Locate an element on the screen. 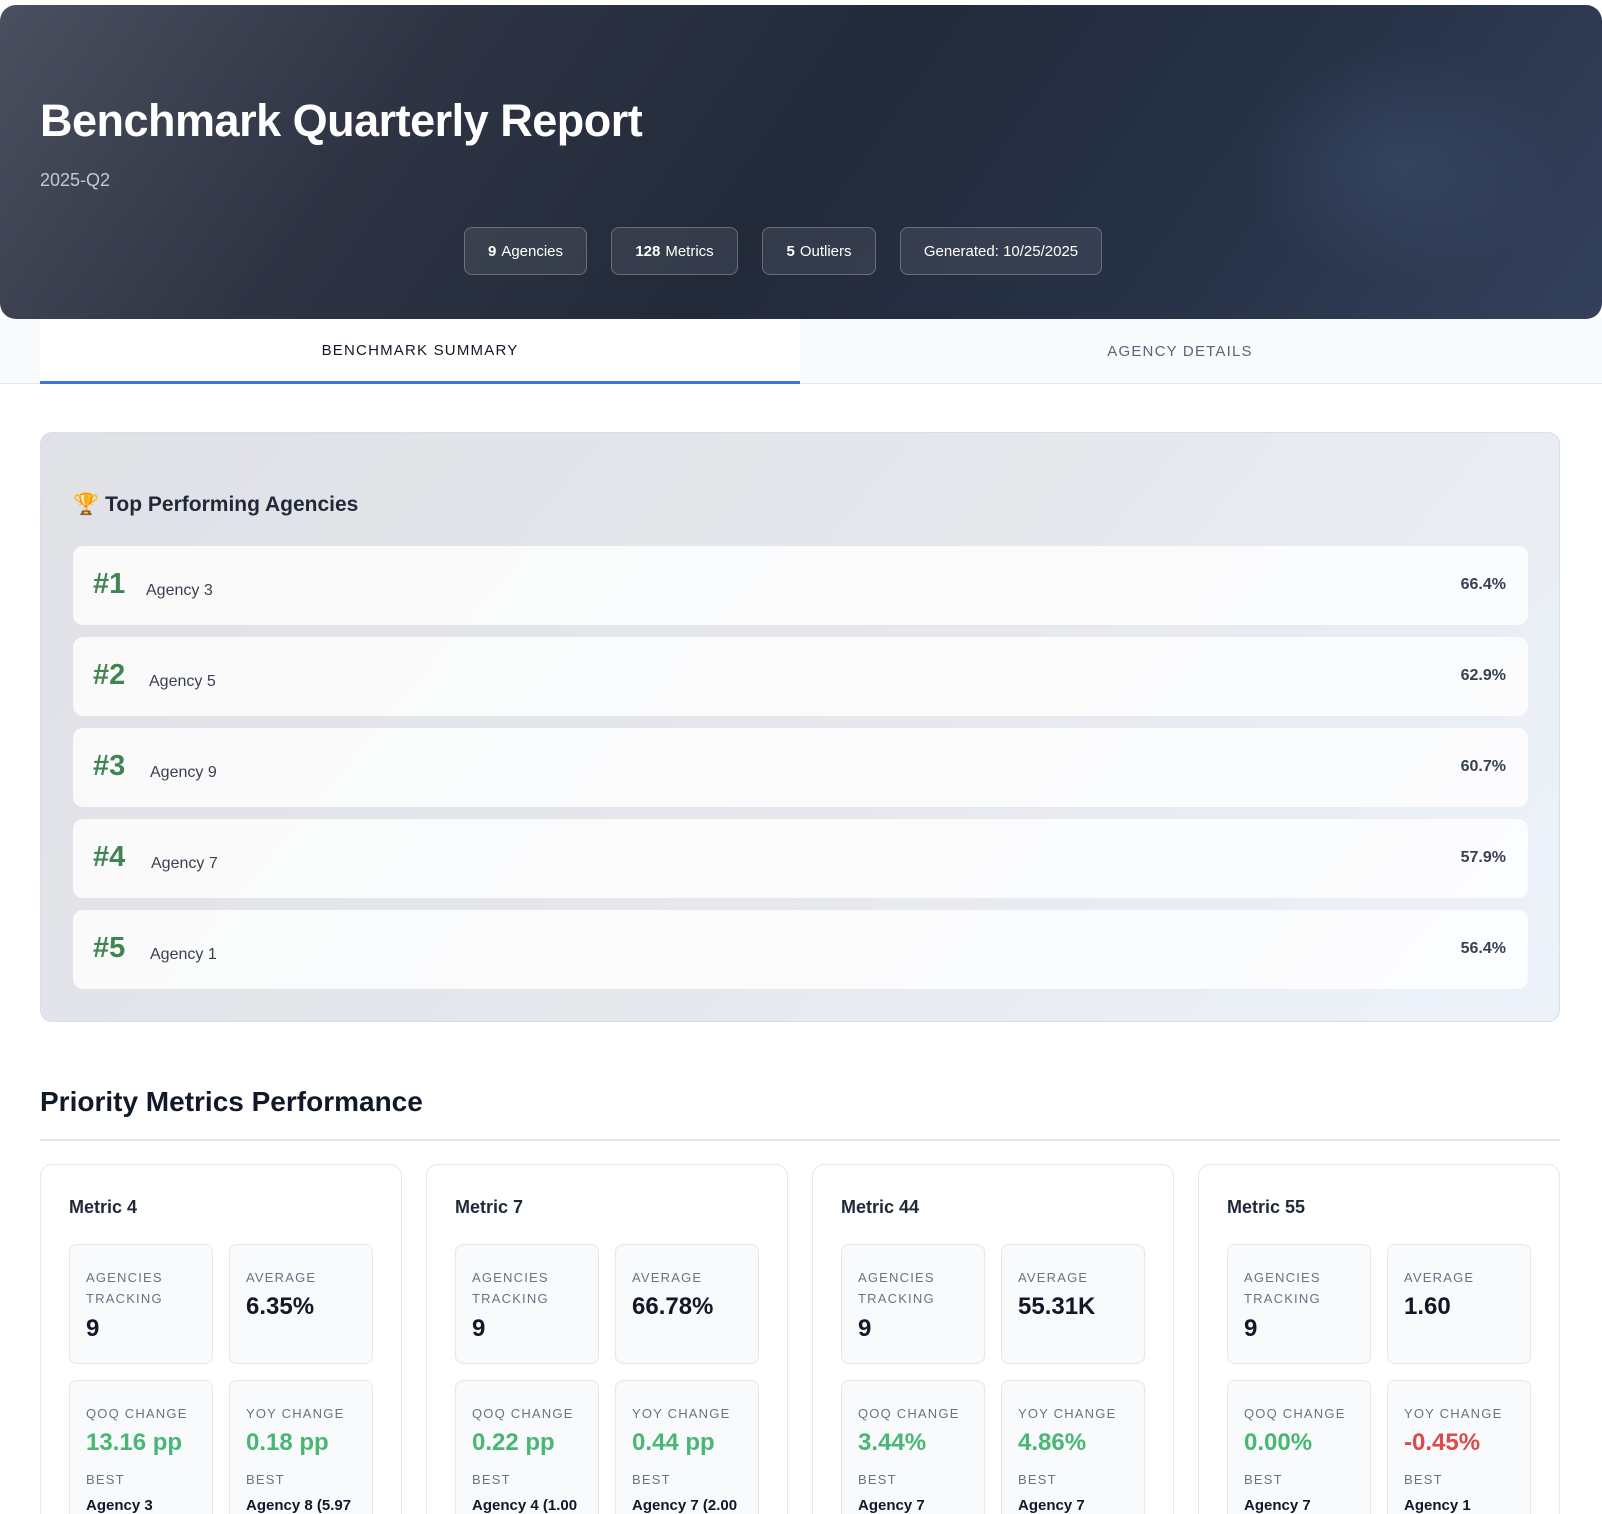 This screenshot has width=1602, height=1514. qoq-change-stat: QOQ CHANGE 0.22 pp BEST Agency 4 (1.00 is located at coordinates (527, 1447).